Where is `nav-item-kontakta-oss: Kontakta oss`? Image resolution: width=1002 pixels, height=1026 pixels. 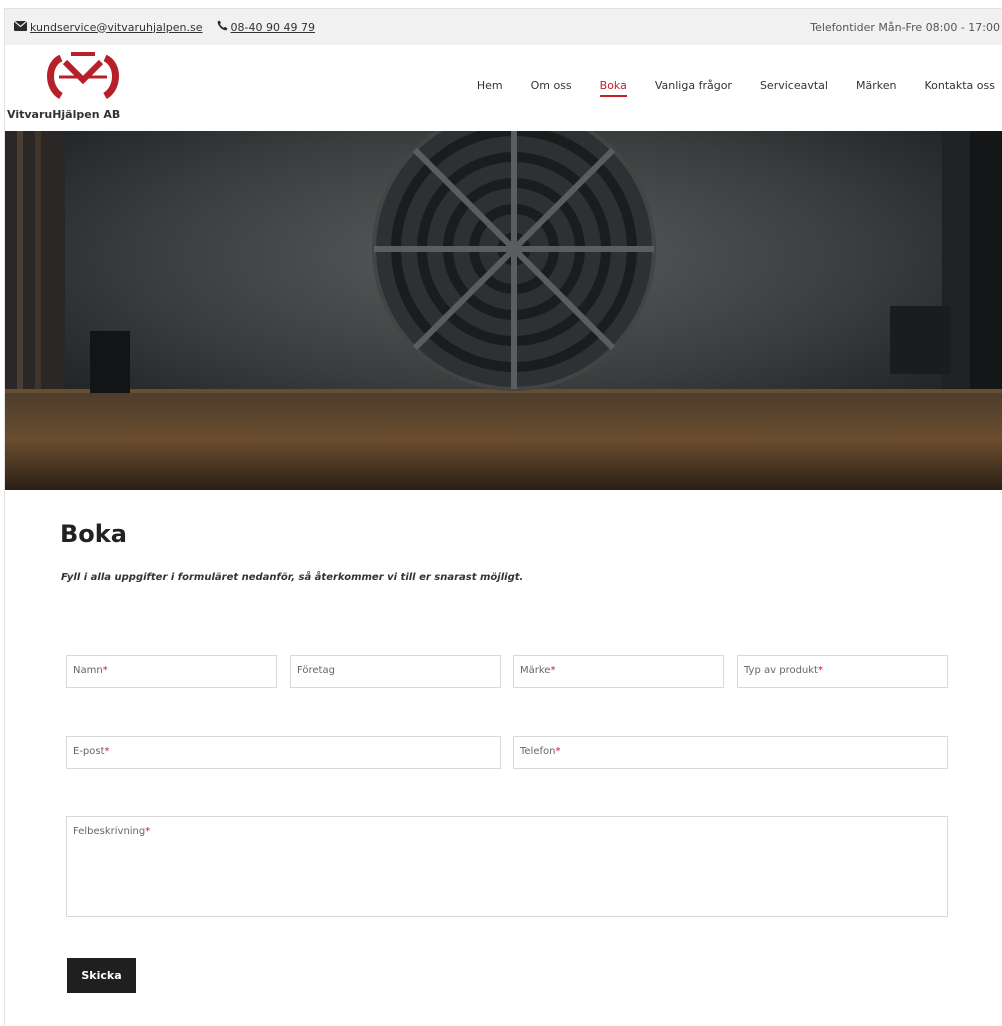 nav-item-kontakta-oss: Kontakta oss is located at coordinates (959, 88).